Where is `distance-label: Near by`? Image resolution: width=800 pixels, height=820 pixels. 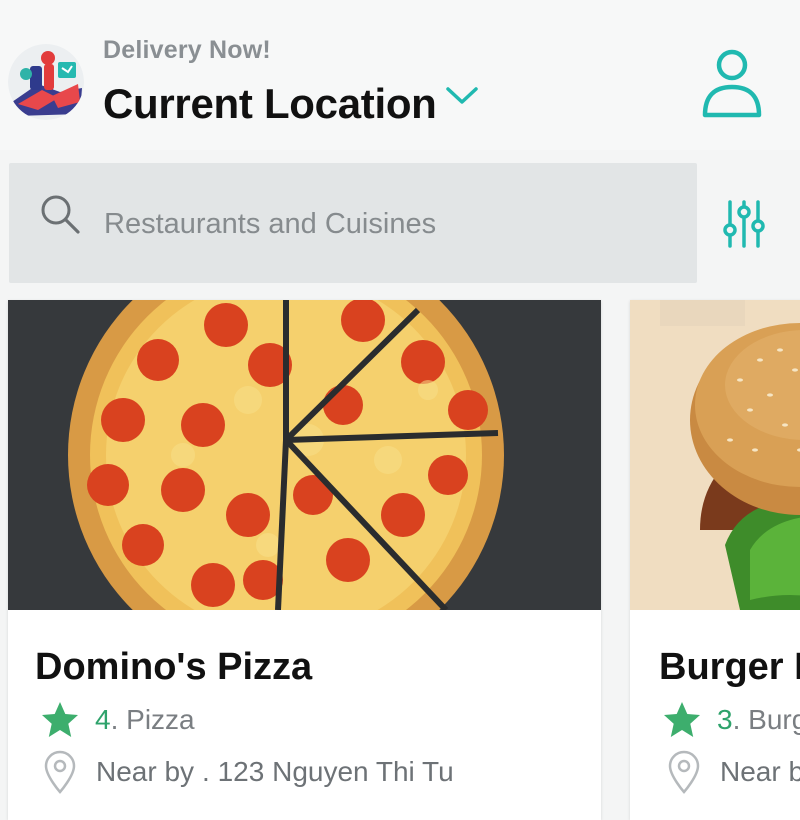 distance-label: Near by is located at coordinates (145, 771).